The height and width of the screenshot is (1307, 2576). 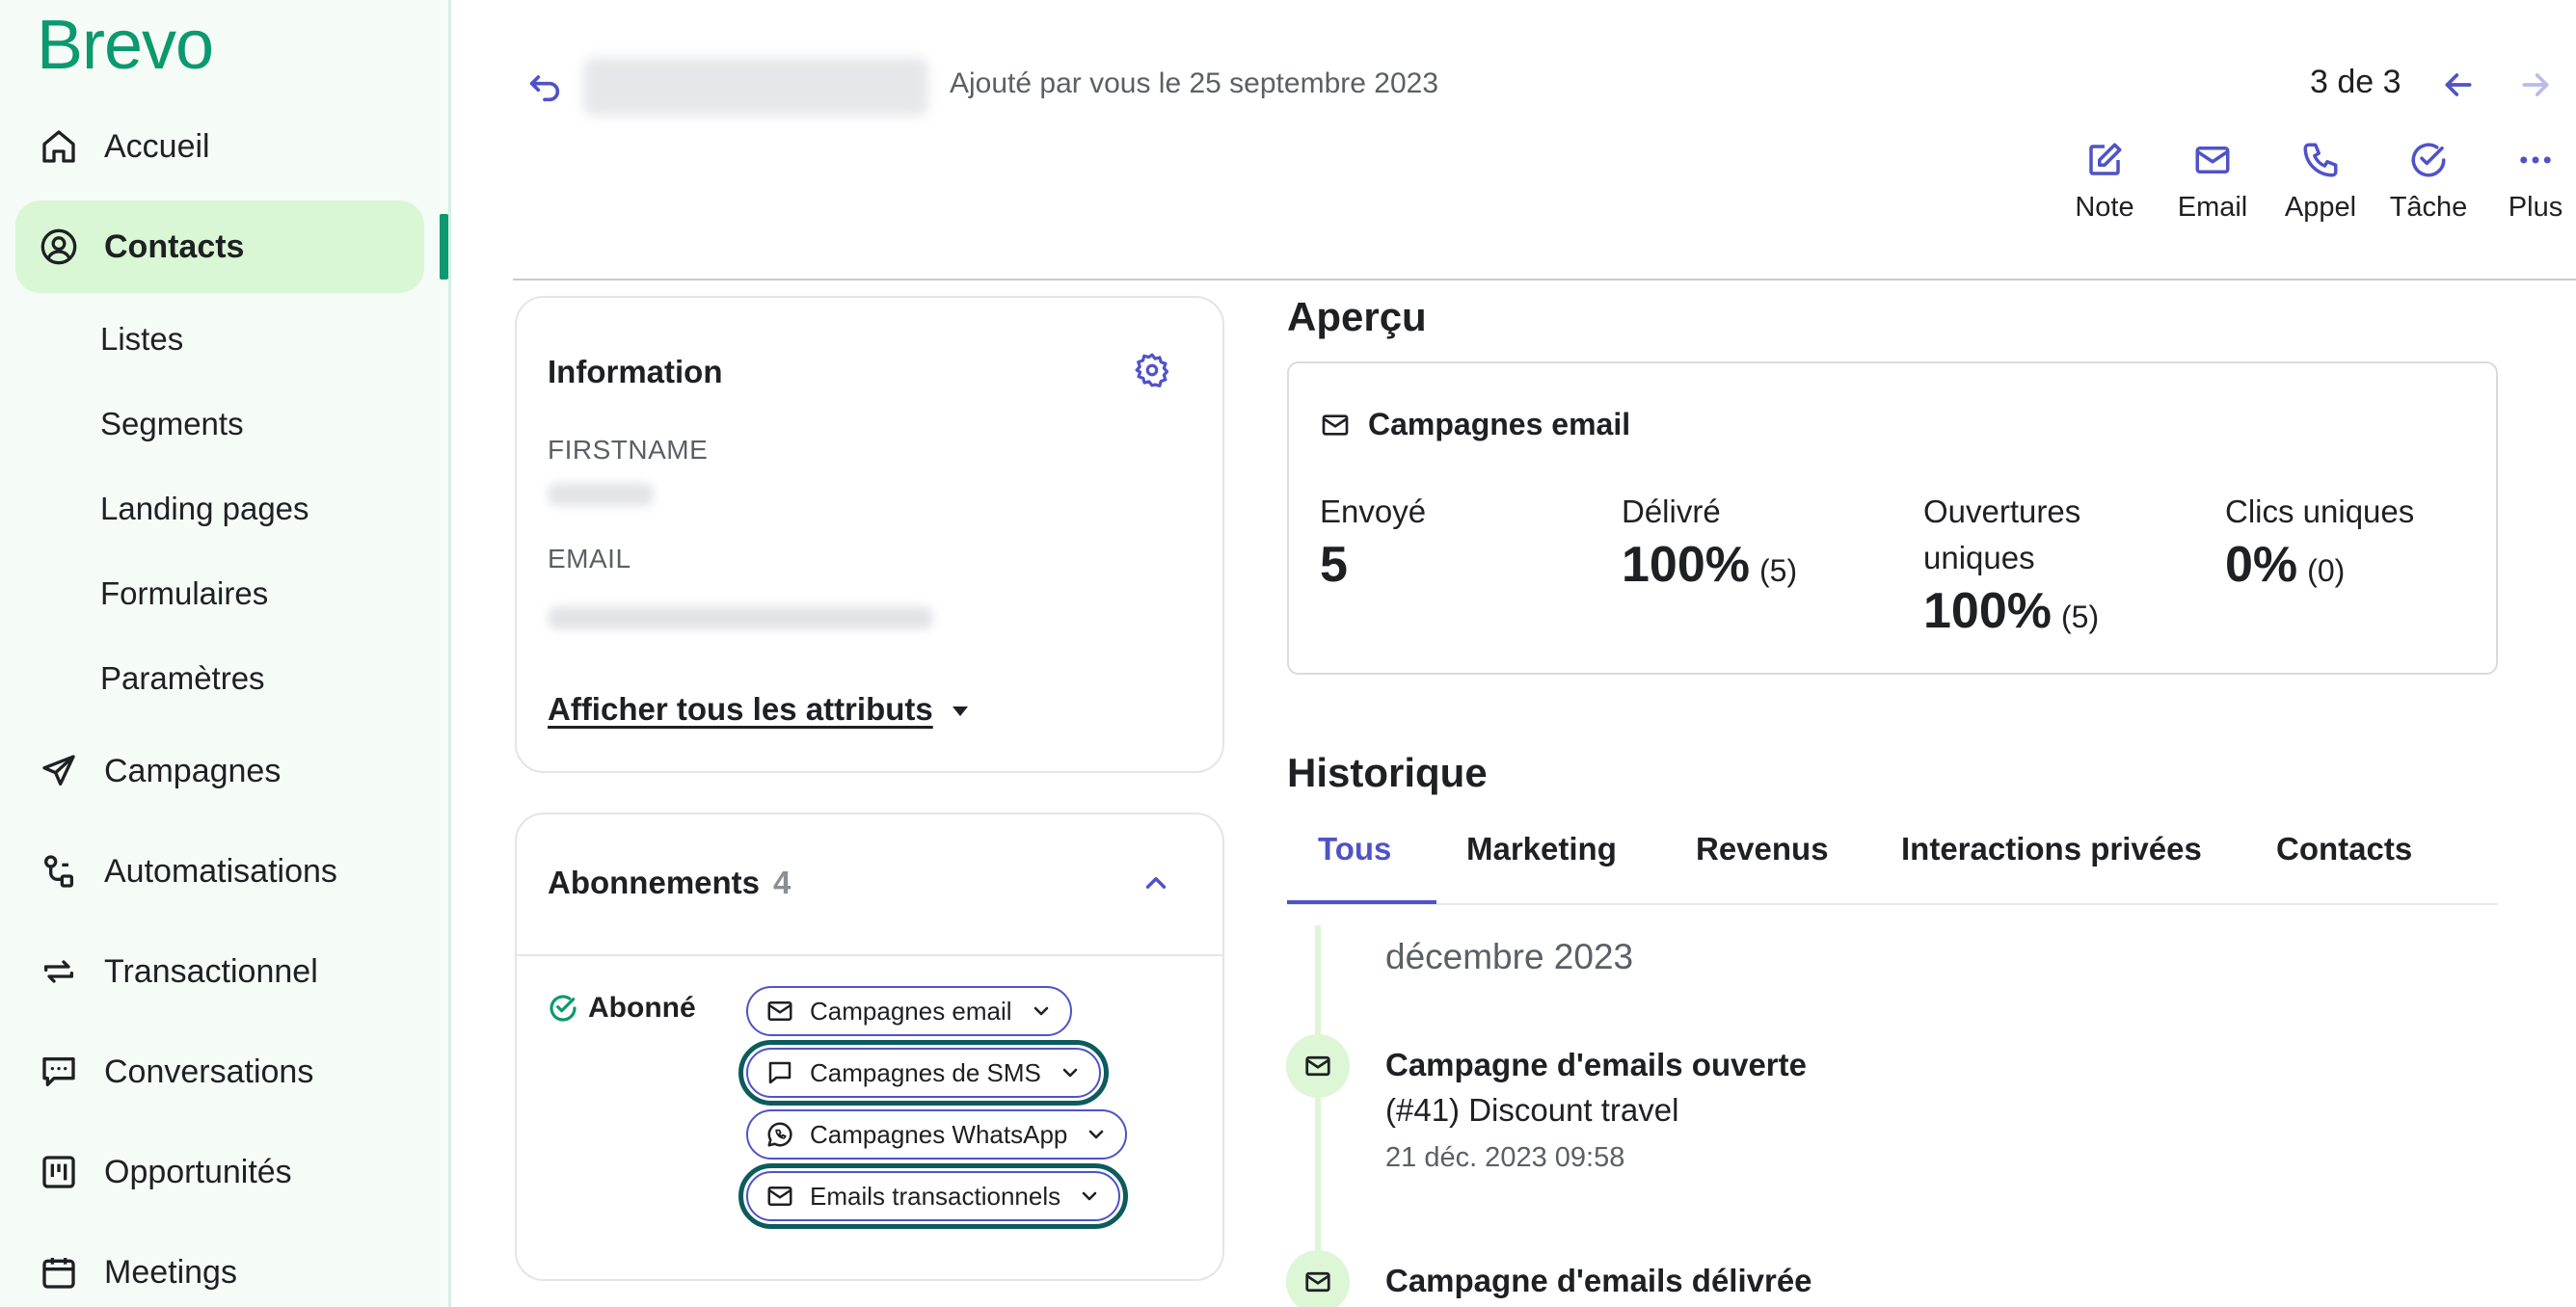 I want to click on channel-chip-sms-campaigns: Campagnes de SMS, so click(x=924, y=1073).